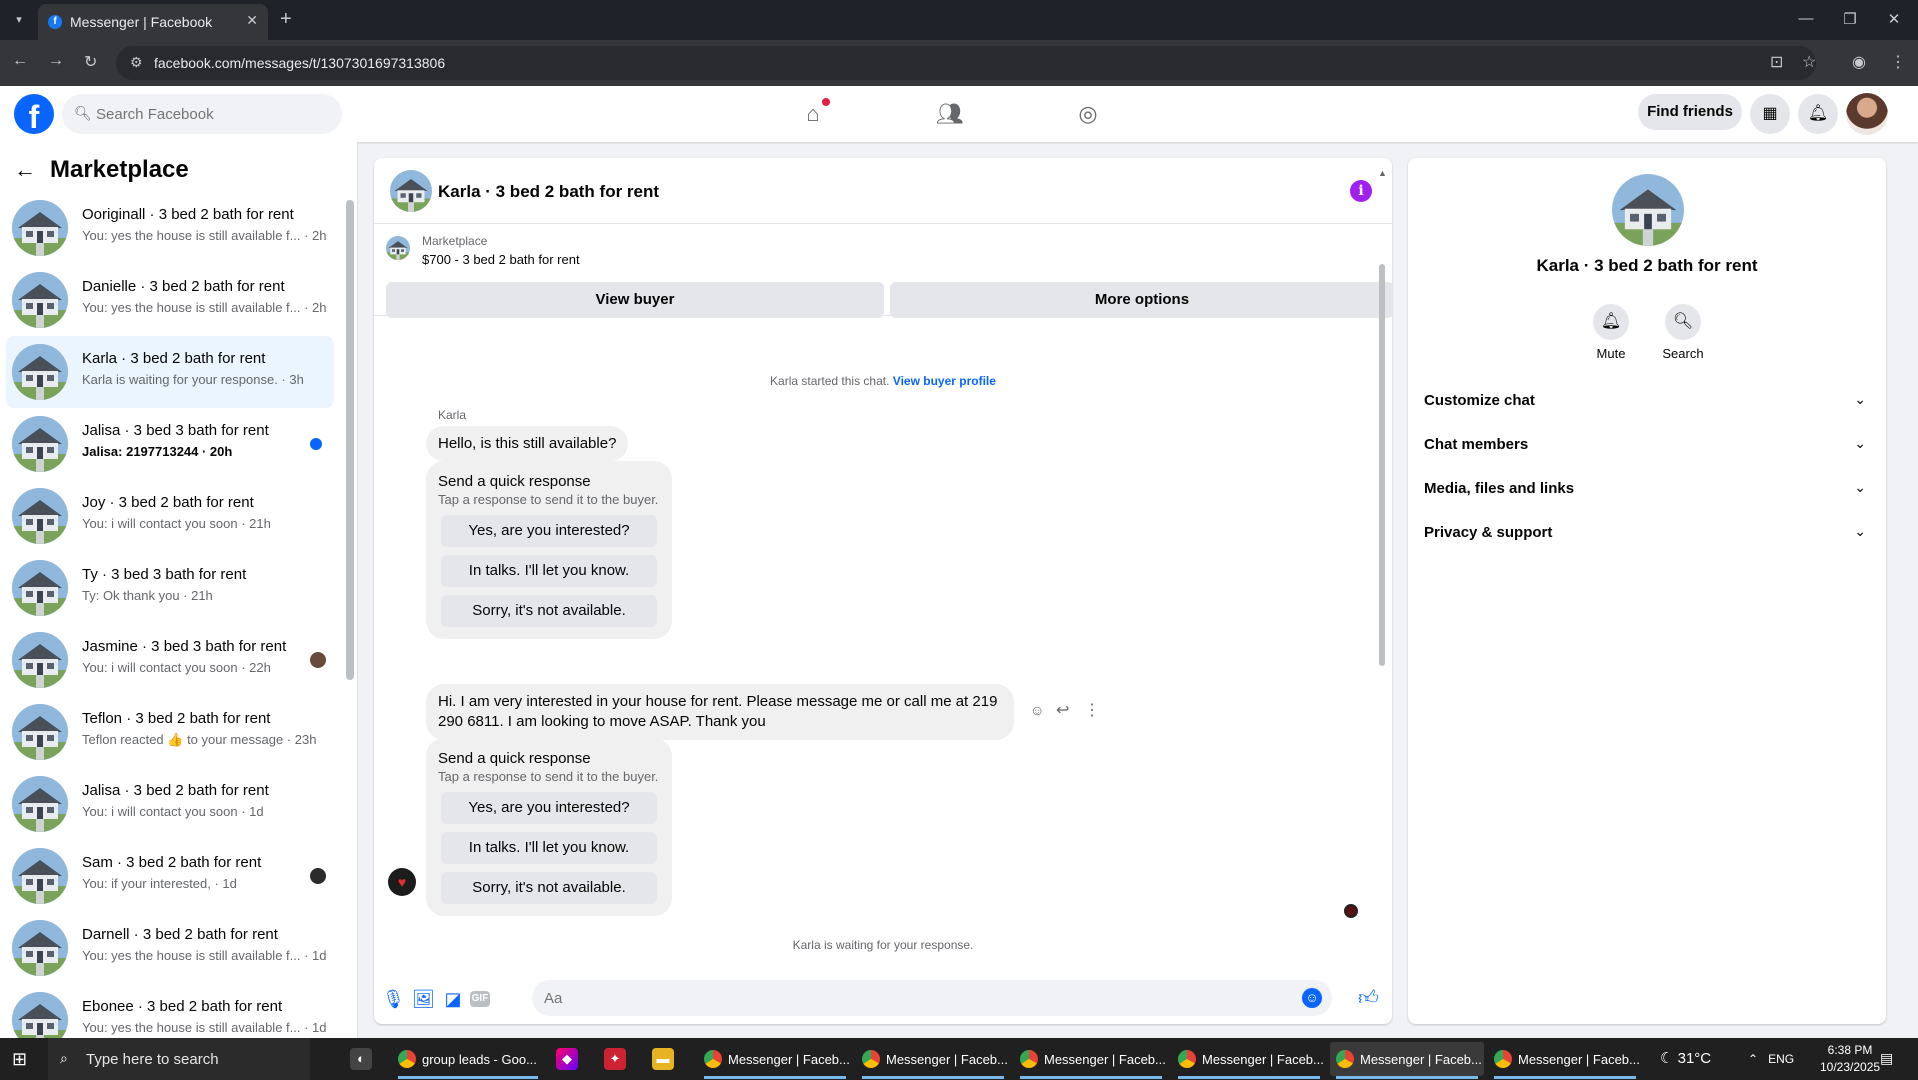  I want to click on section-media-files-links: Media, files and links ⌄, so click(1647, 490).